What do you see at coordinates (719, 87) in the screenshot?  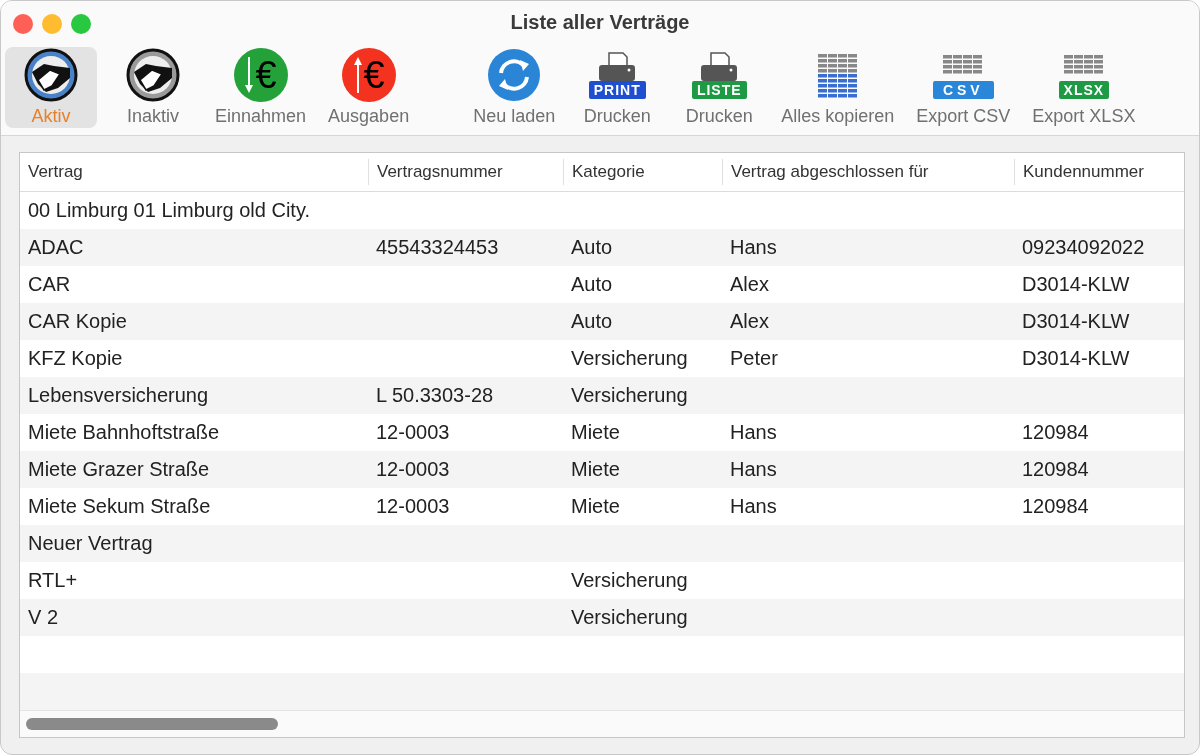 I see `toolbar-button: LISTE Drucken` at bounding box center [719, 87].